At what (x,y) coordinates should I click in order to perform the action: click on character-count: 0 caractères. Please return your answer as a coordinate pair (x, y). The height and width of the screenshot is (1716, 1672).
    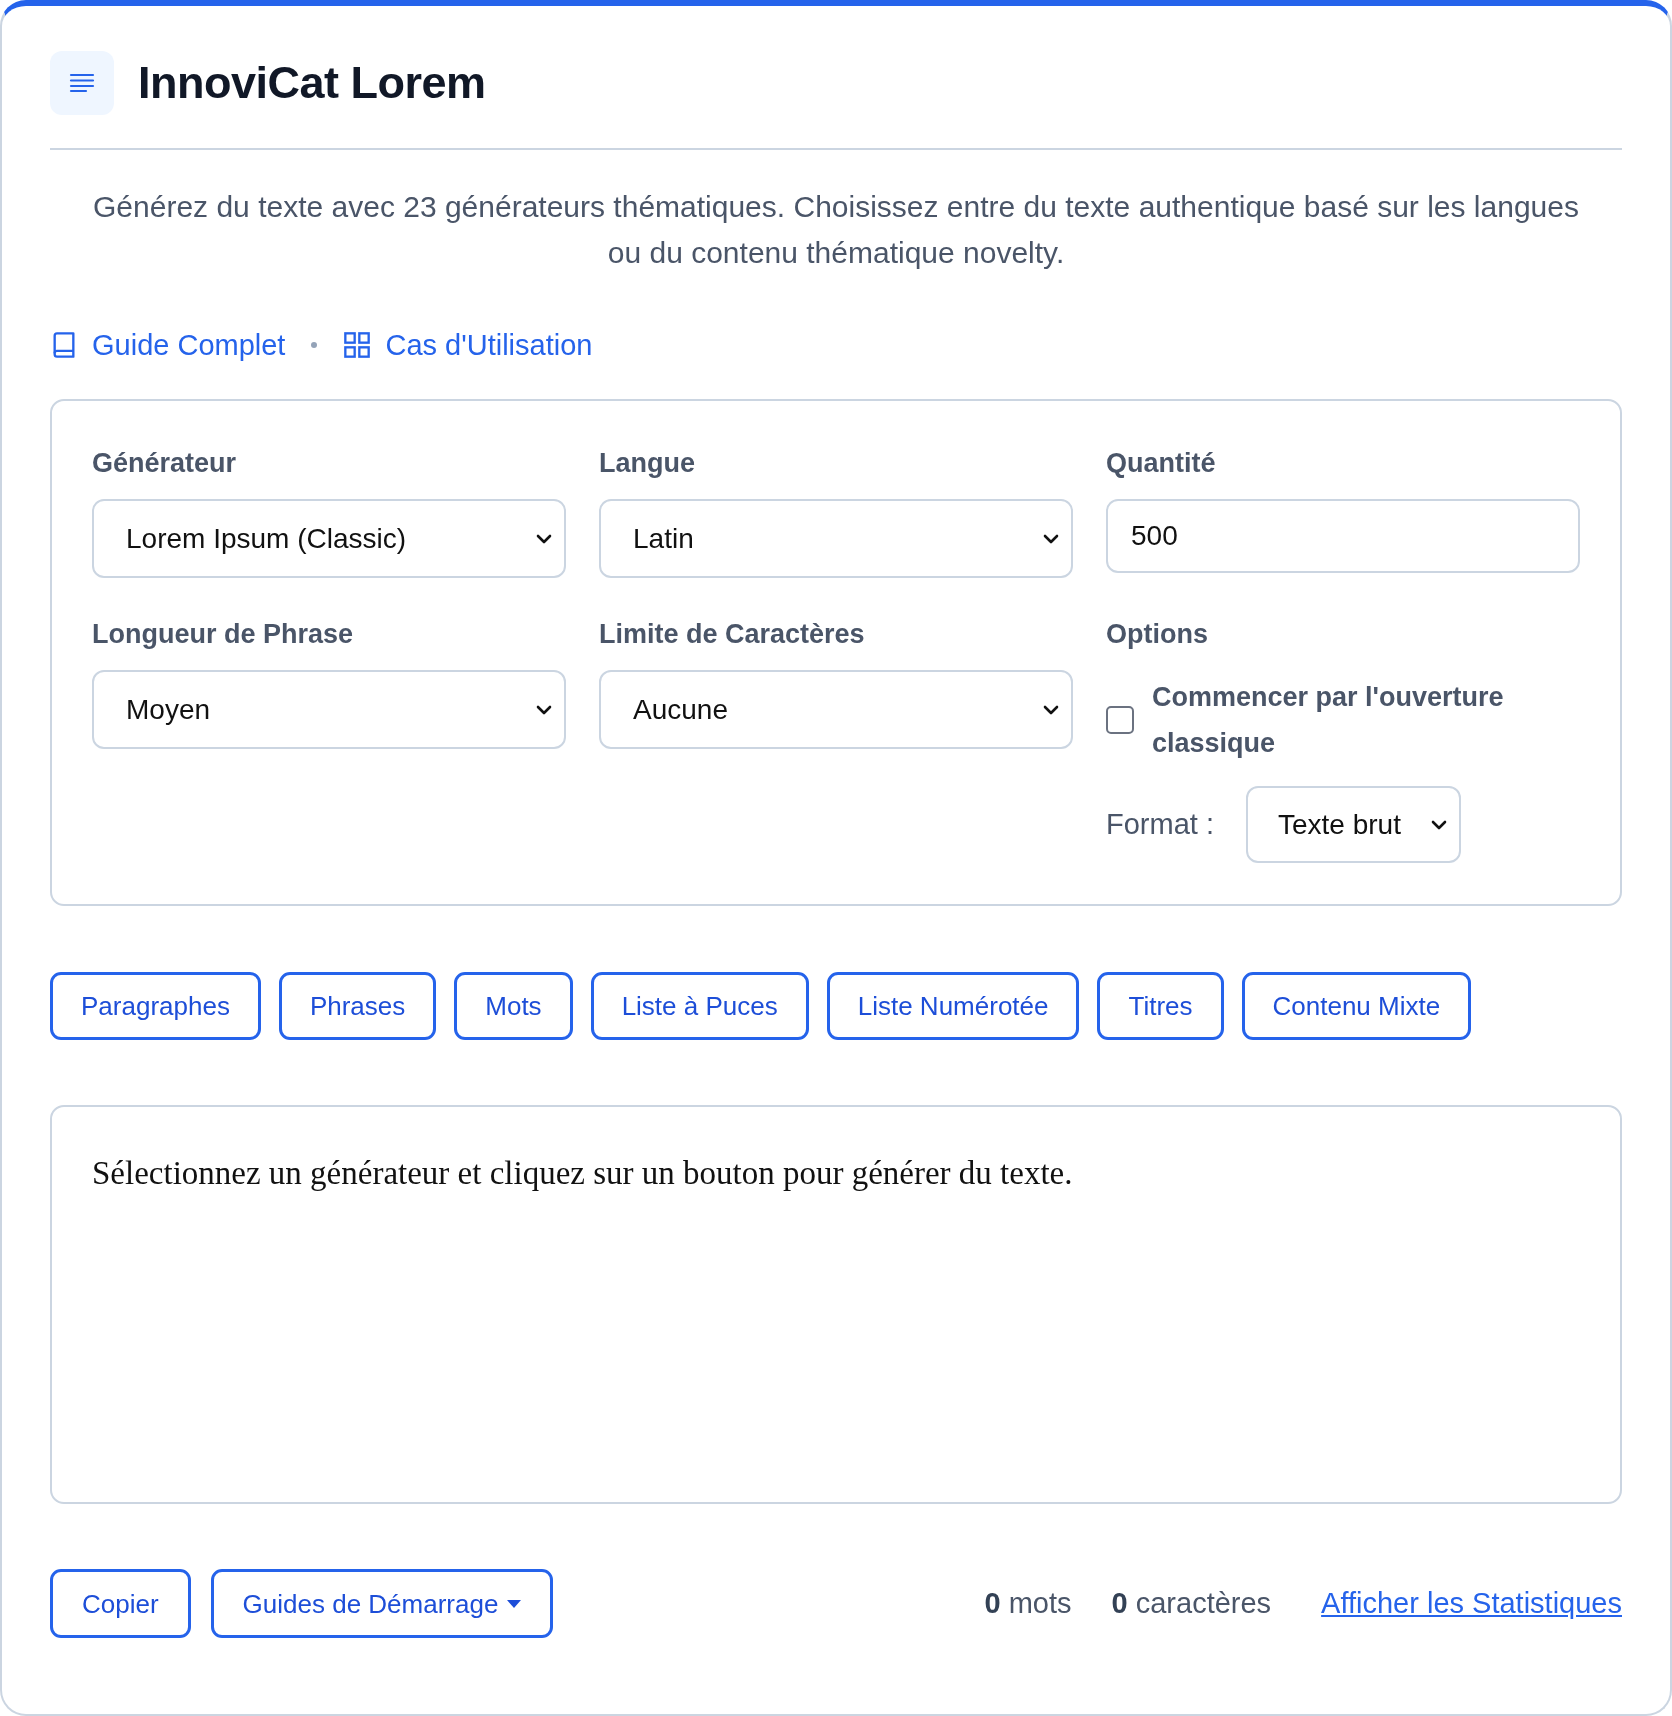
    Looking at the image, I should click on (1191, 1603).